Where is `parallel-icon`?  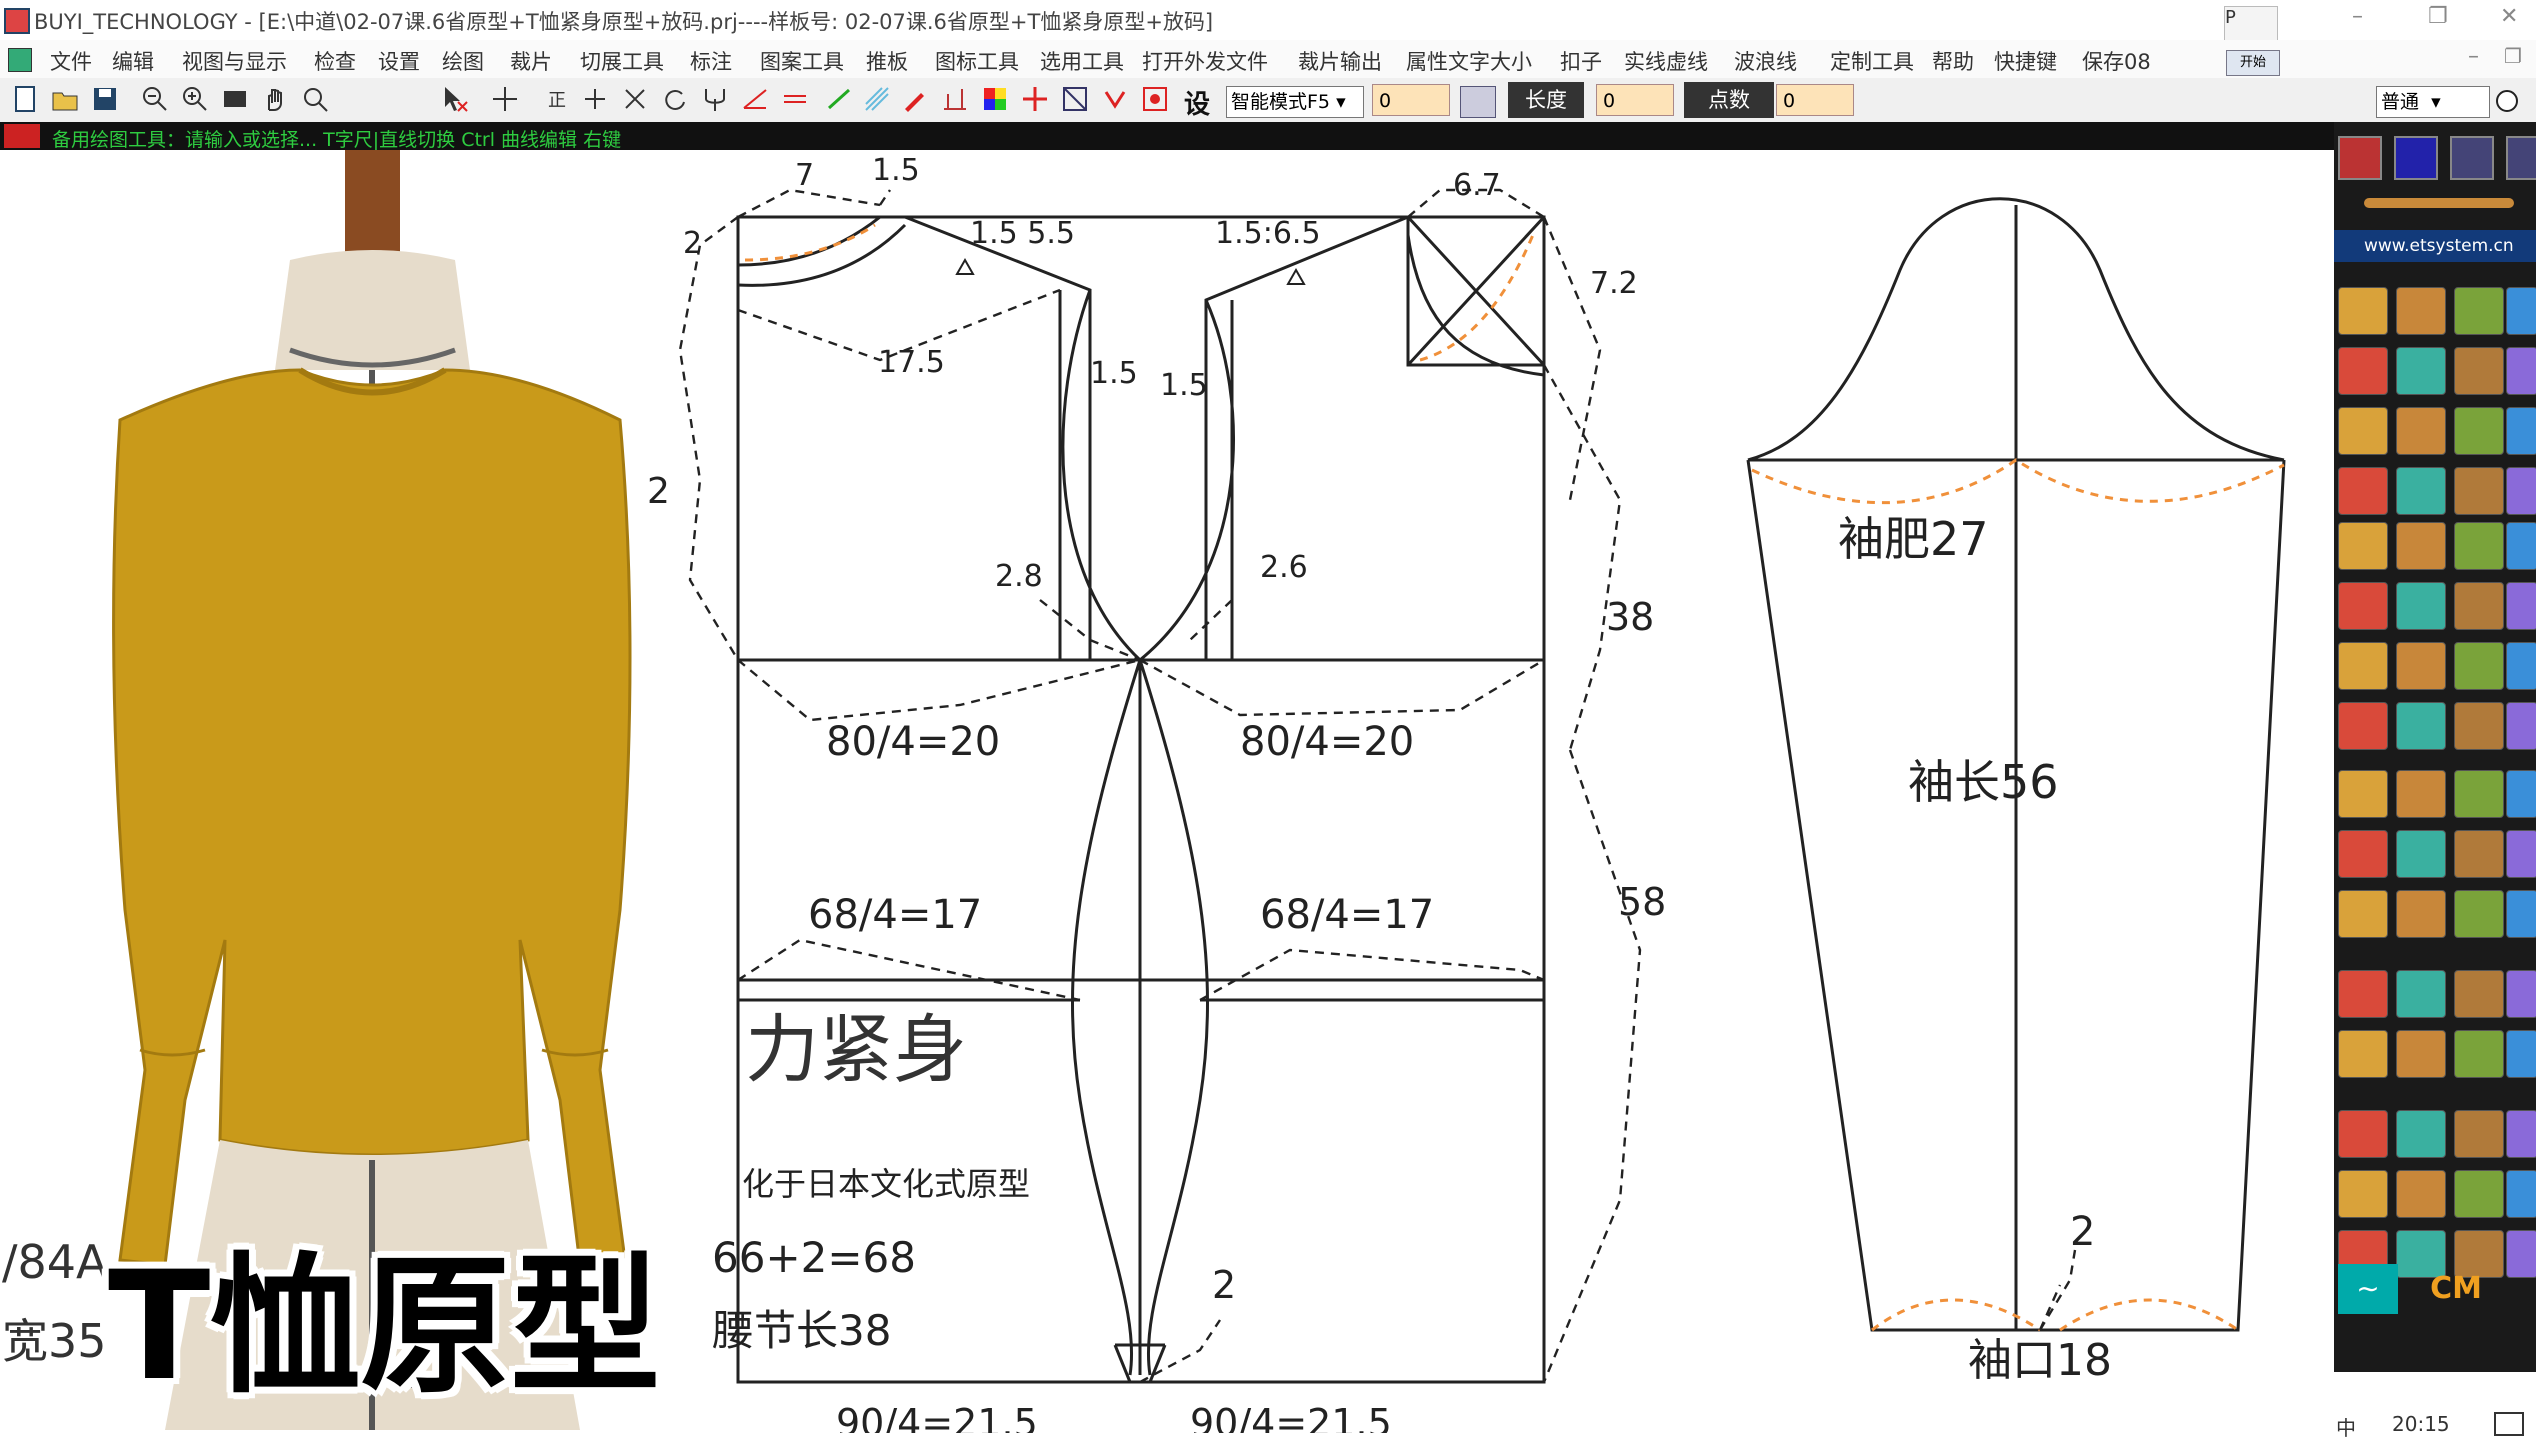
parallel-icon is located at coordinates (795, 99).